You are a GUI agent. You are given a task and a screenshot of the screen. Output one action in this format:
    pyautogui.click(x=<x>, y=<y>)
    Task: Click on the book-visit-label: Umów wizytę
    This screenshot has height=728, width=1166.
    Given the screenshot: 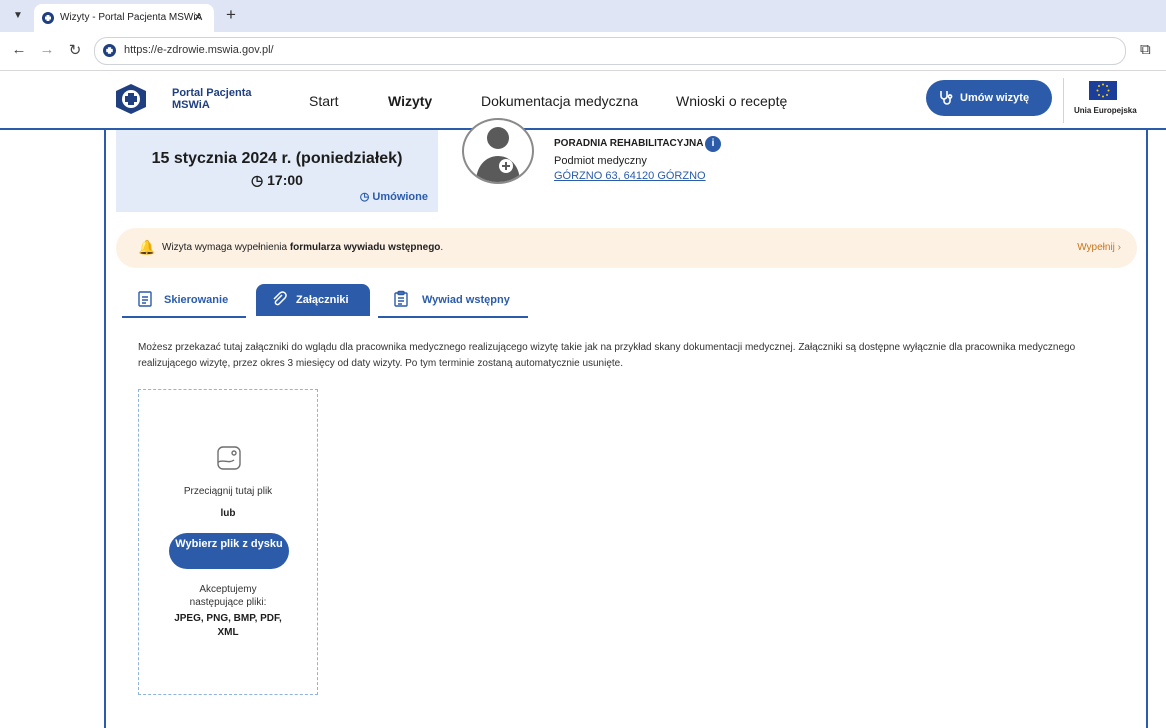 What is the action you would take?
    pyautogui.click(x=995, y=98)
    